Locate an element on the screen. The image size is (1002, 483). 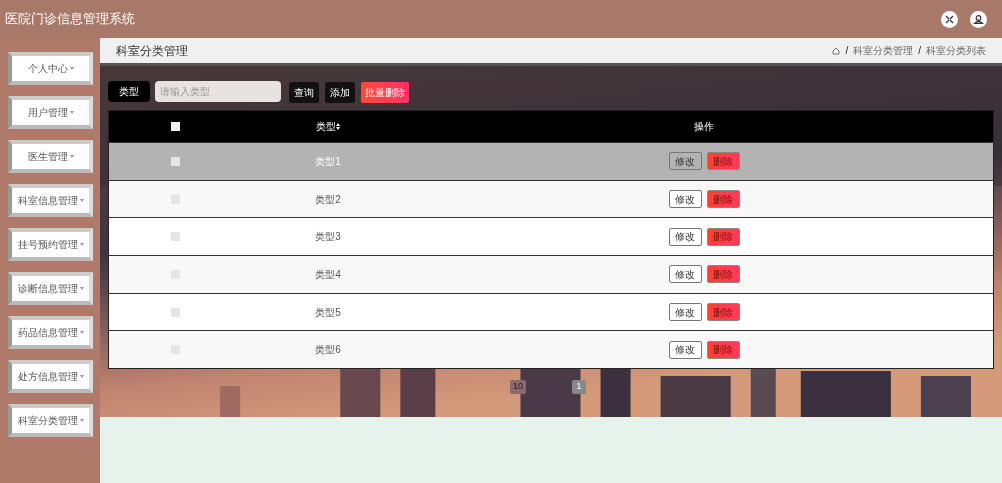
table-row: 类型6 修改 删除 is located at coordinates (551, 349).